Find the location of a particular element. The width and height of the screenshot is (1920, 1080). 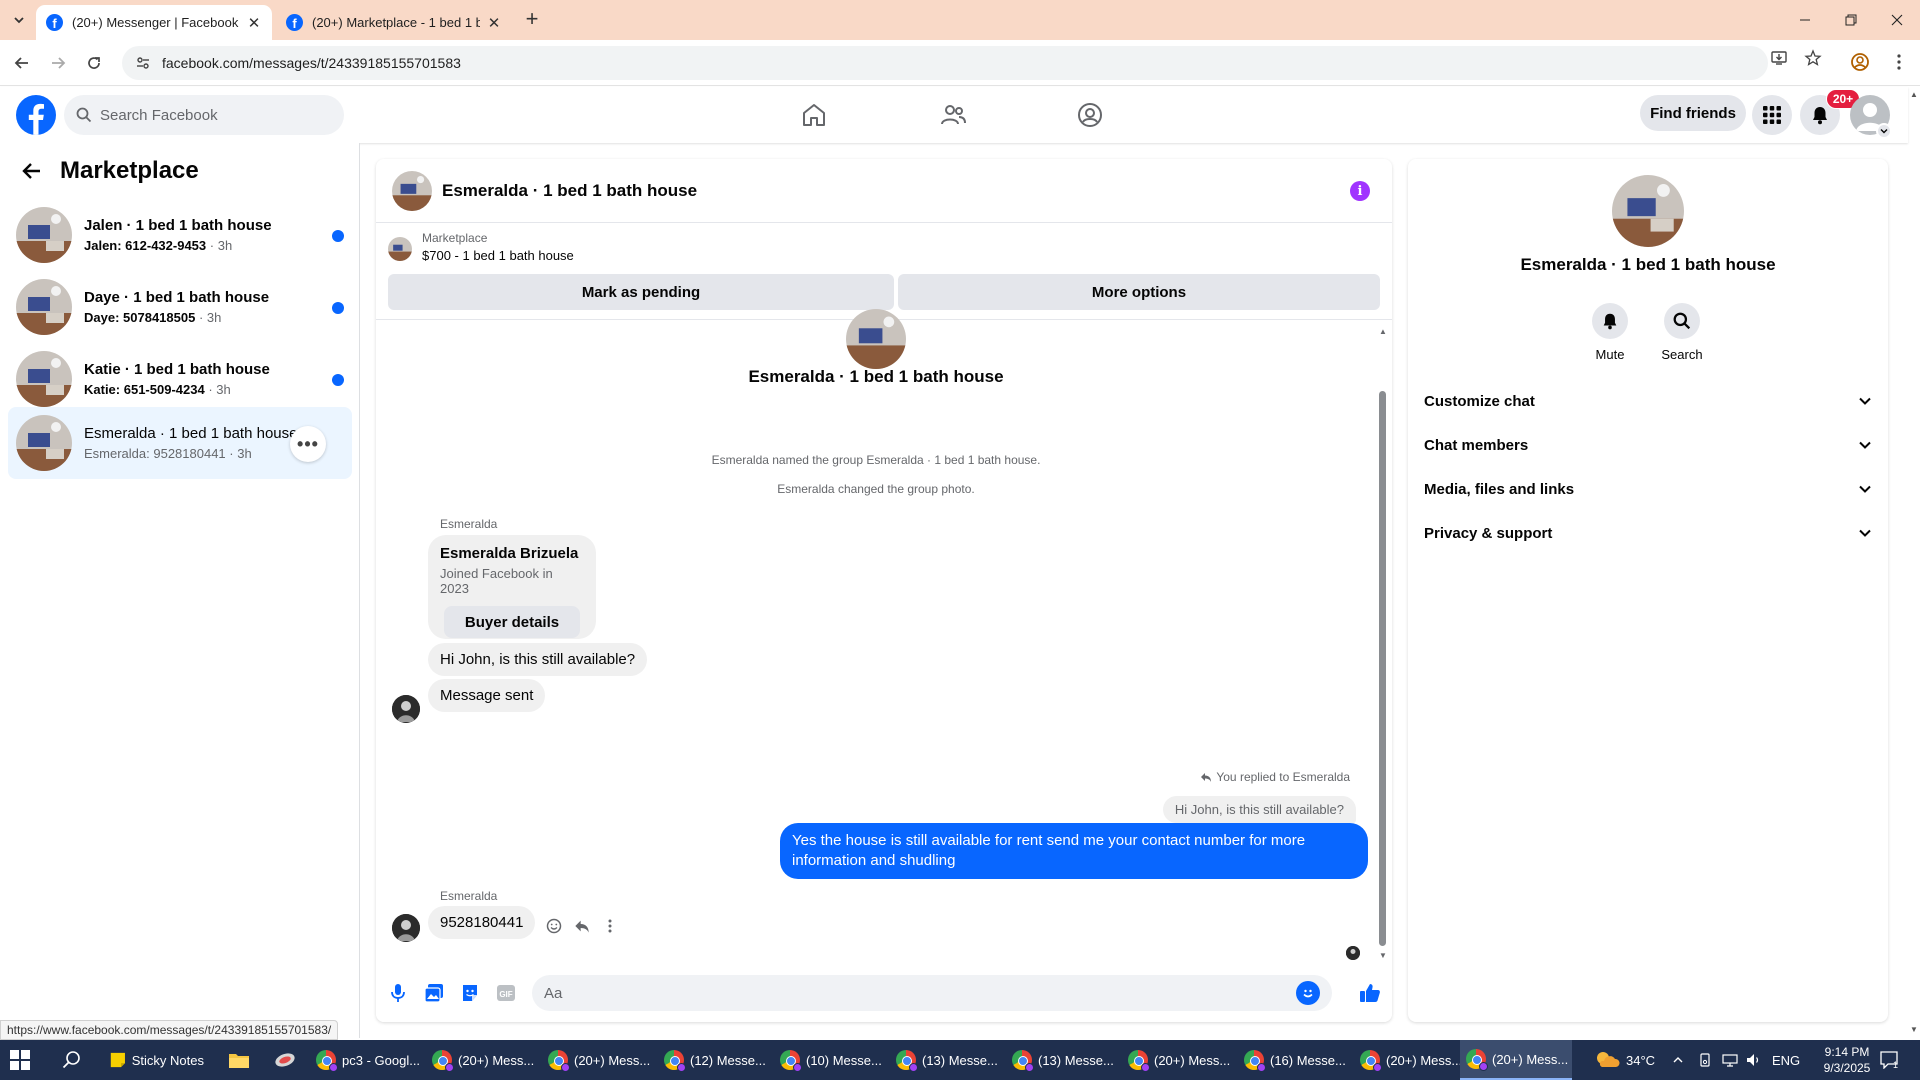

language-indicator: ENG is located at coordinates (1786, 1060).